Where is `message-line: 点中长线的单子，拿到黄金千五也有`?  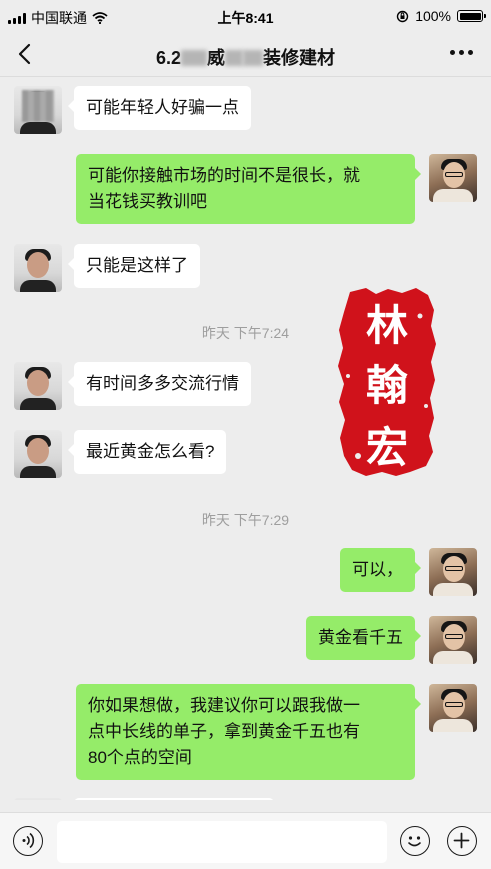
message-line: 点中长线的单子，拿到黄金千五也有 is located at coordinates (224, 731).